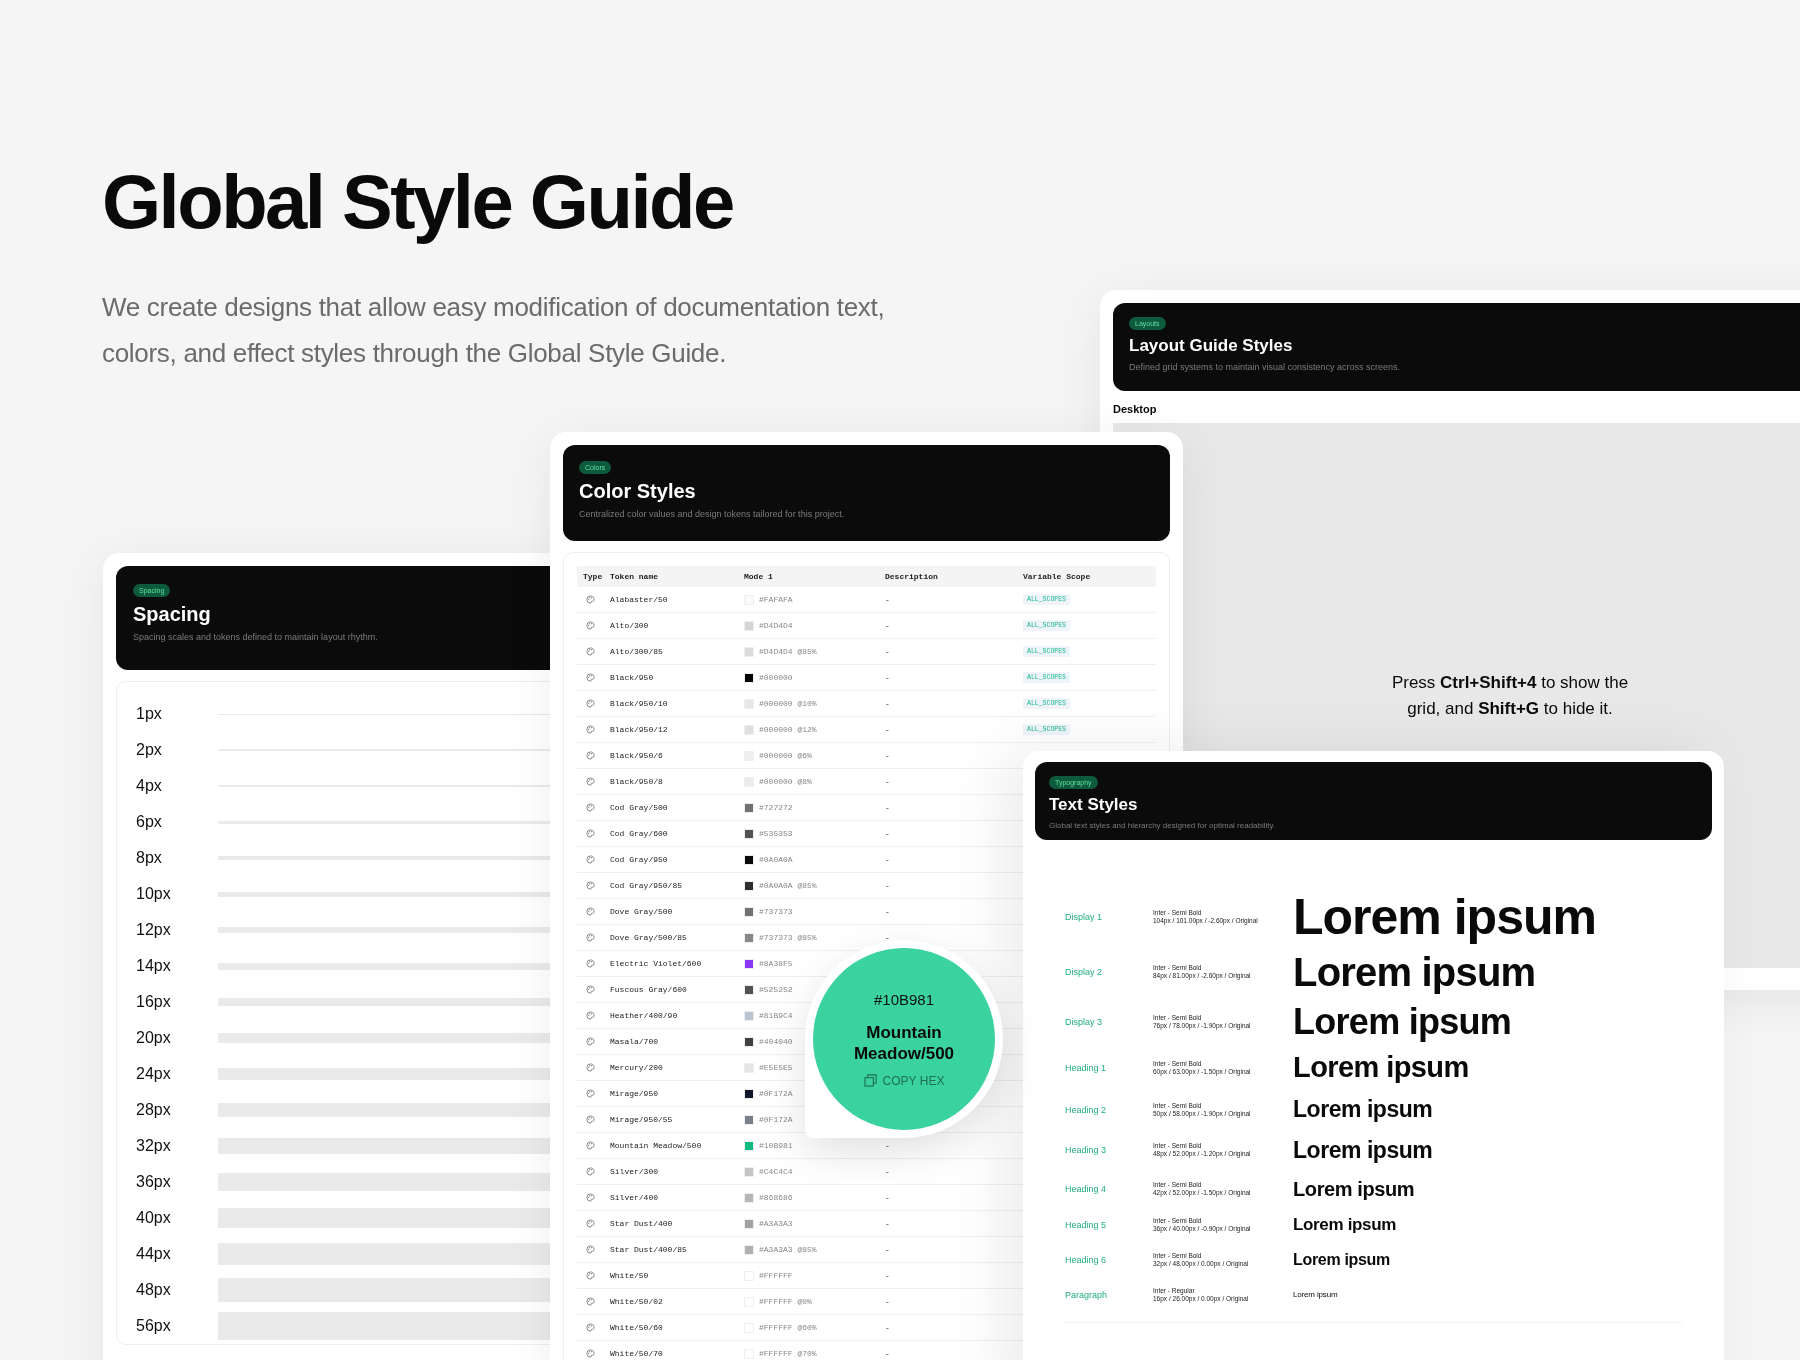 Image resolution: width=1800 pixels, height=1360 pixels. Describe the element at coordinates (1086, 1188) in the screenshot. I see `style-name: Heading 4` at that location.